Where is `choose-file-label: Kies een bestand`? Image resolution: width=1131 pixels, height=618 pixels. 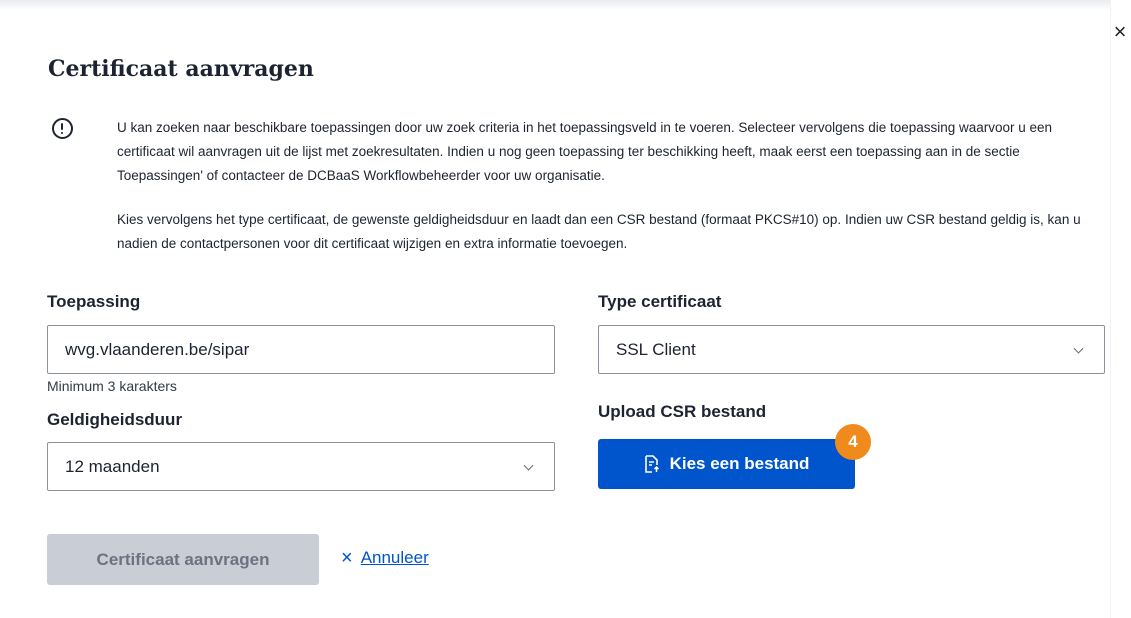 choose-file-label: Kies een bestand is located at coordinates (739, 463).